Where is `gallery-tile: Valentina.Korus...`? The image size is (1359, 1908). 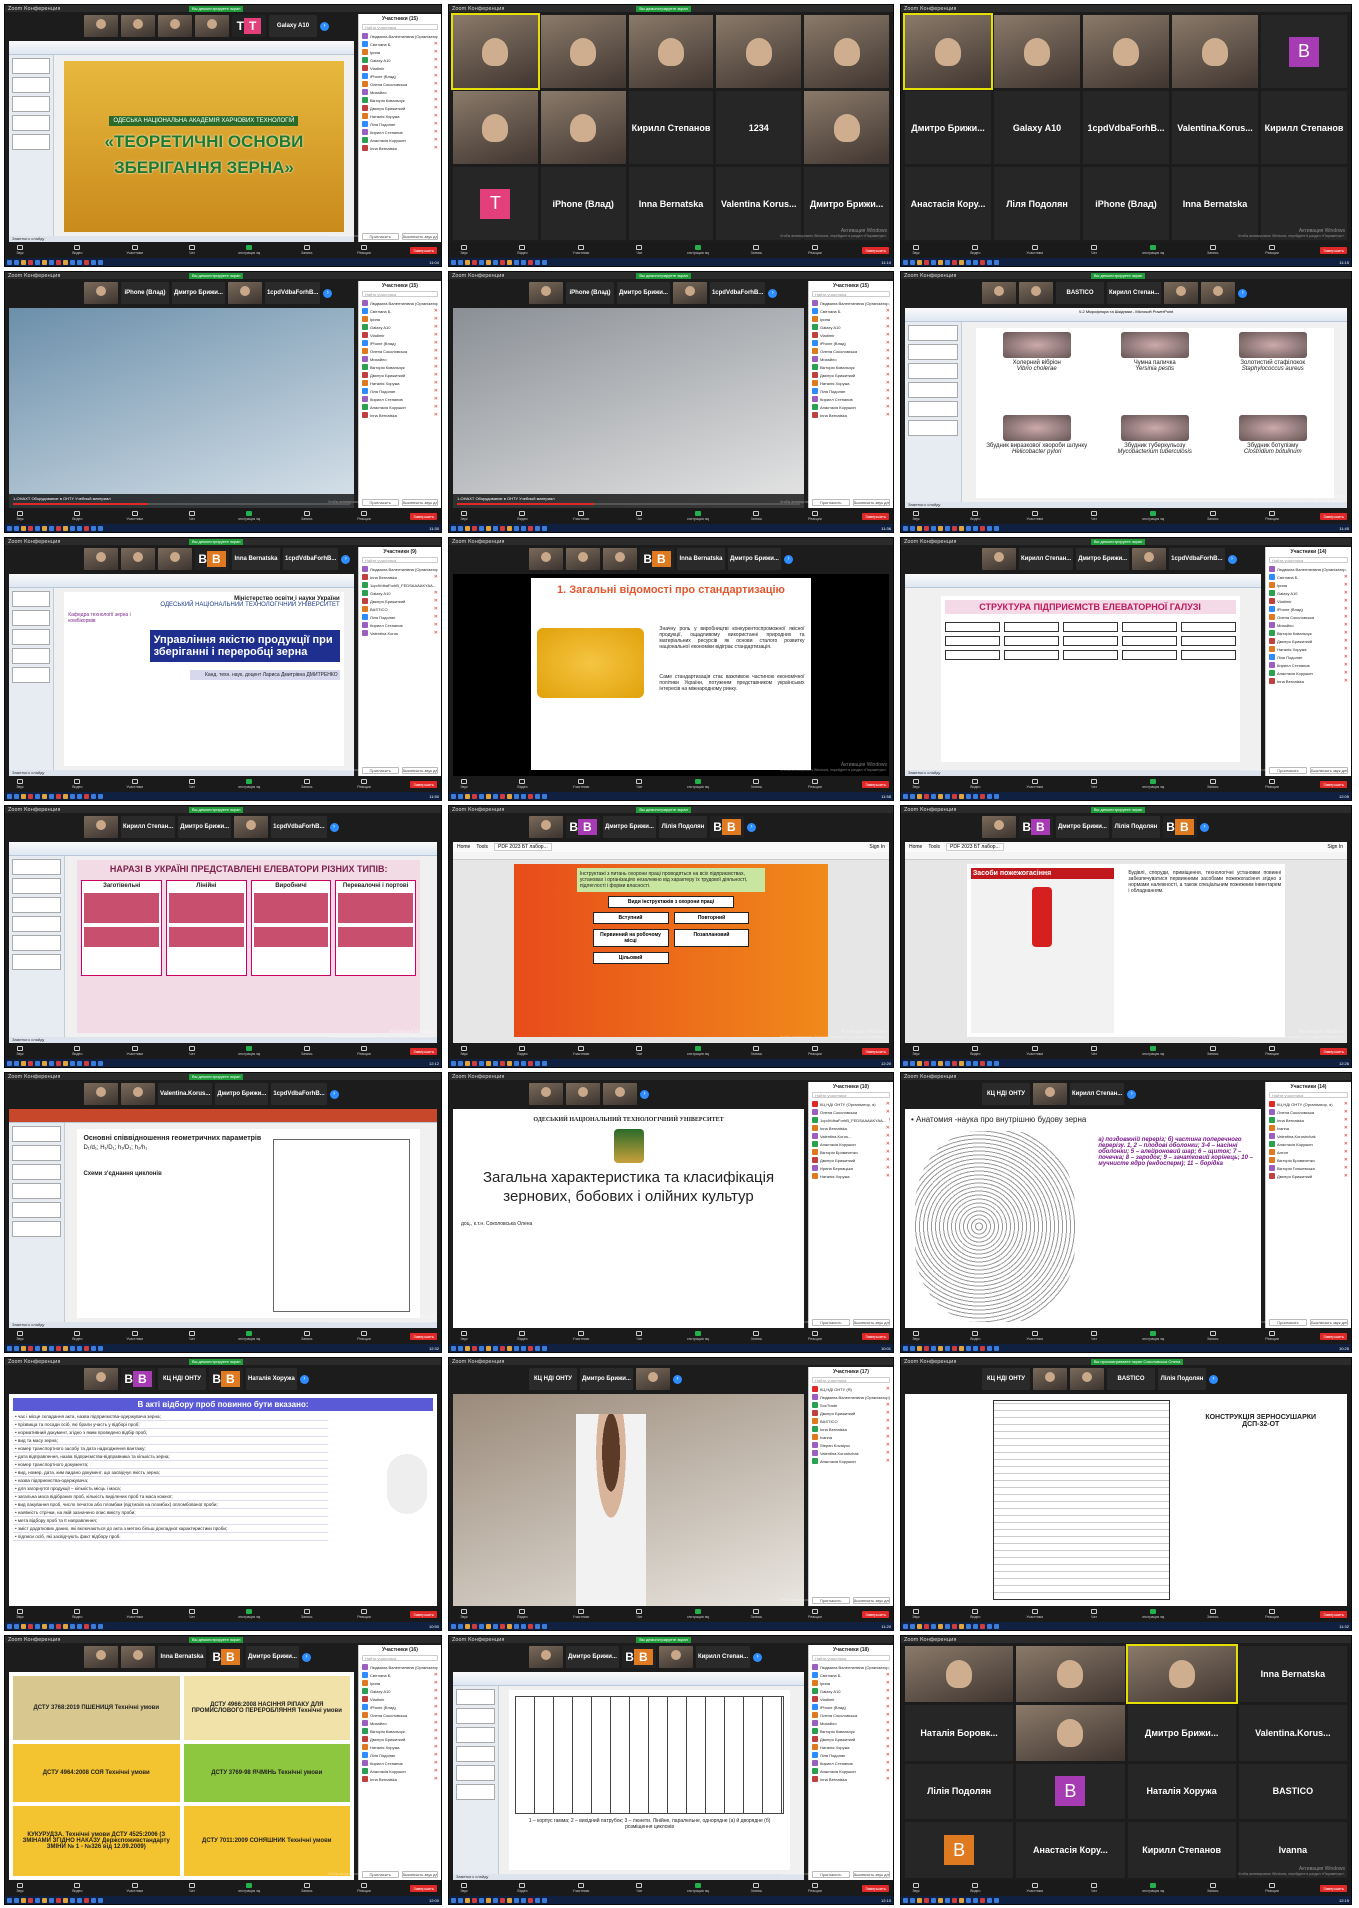
gallery-tile: Valentina.Korus... is located at coordinates (1292, 1732).